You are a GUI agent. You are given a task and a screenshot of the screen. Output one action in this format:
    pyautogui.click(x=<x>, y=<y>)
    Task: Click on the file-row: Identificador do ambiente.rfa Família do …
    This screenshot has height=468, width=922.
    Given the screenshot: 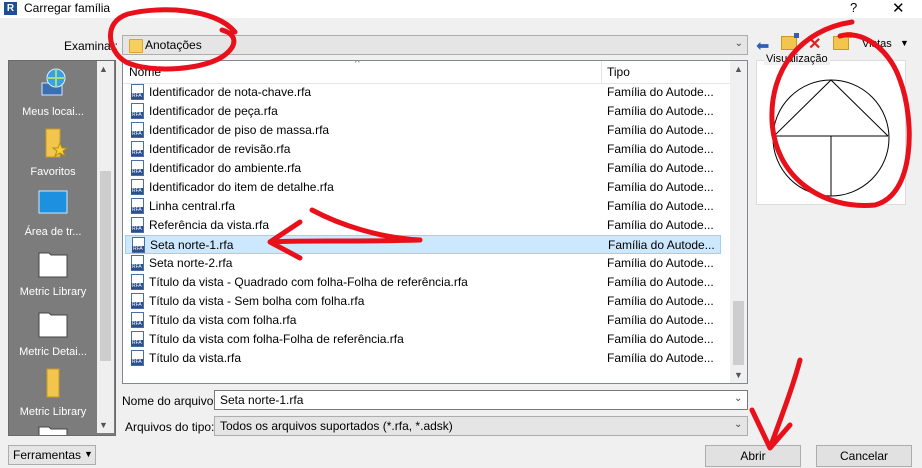 What is the action you would take?
    pyautogui.click(x=423, y=168)
    